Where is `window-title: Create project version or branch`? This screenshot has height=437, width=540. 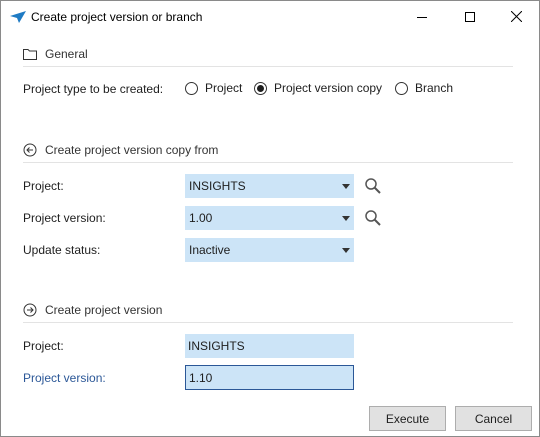 window-title: Create project version or branch is located at coordinates (117, 17).